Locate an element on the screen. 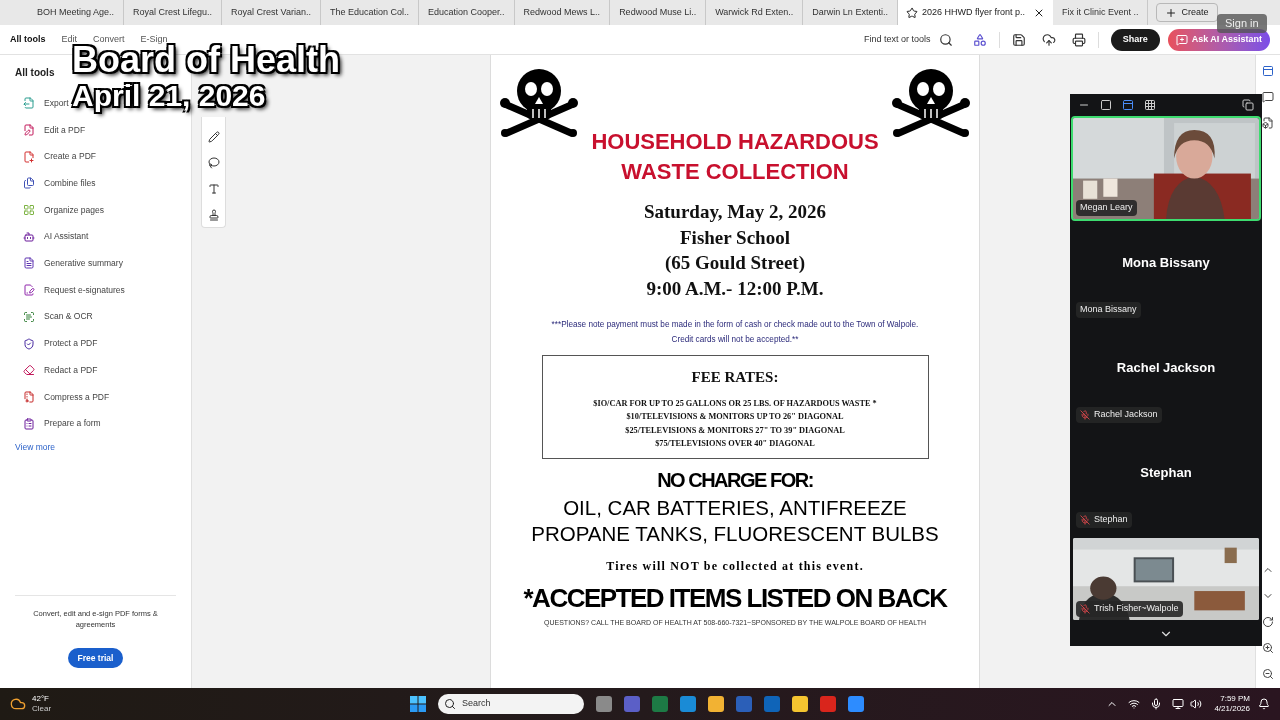 The height and width of the screenshot is (720, 1280). tires-note: Tires will NOT be collected at this event. is located at coordinates (735, 566).